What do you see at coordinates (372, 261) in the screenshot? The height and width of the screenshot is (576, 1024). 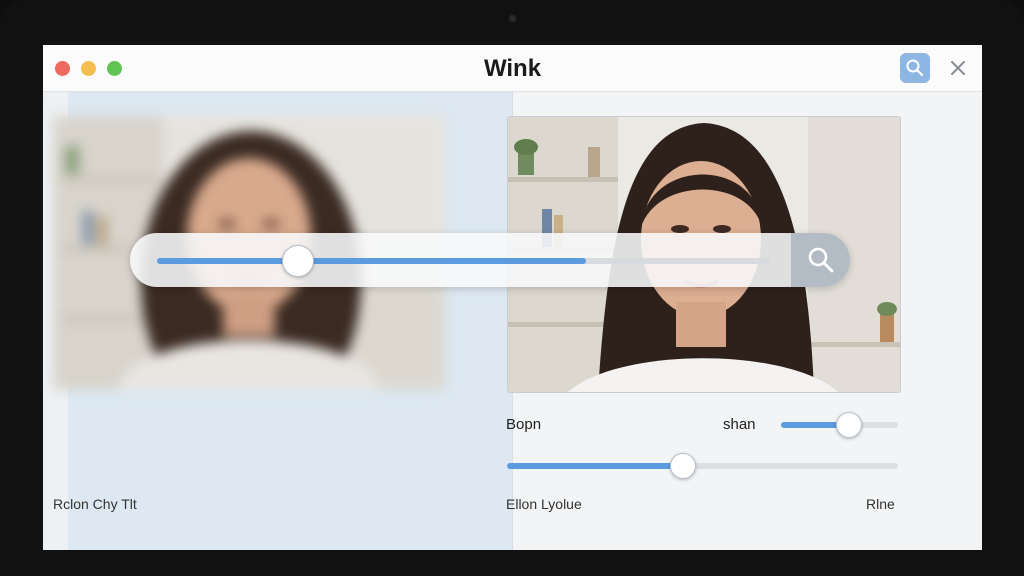 I see `comparison-slider-fill` at bounding box center [372, 261].